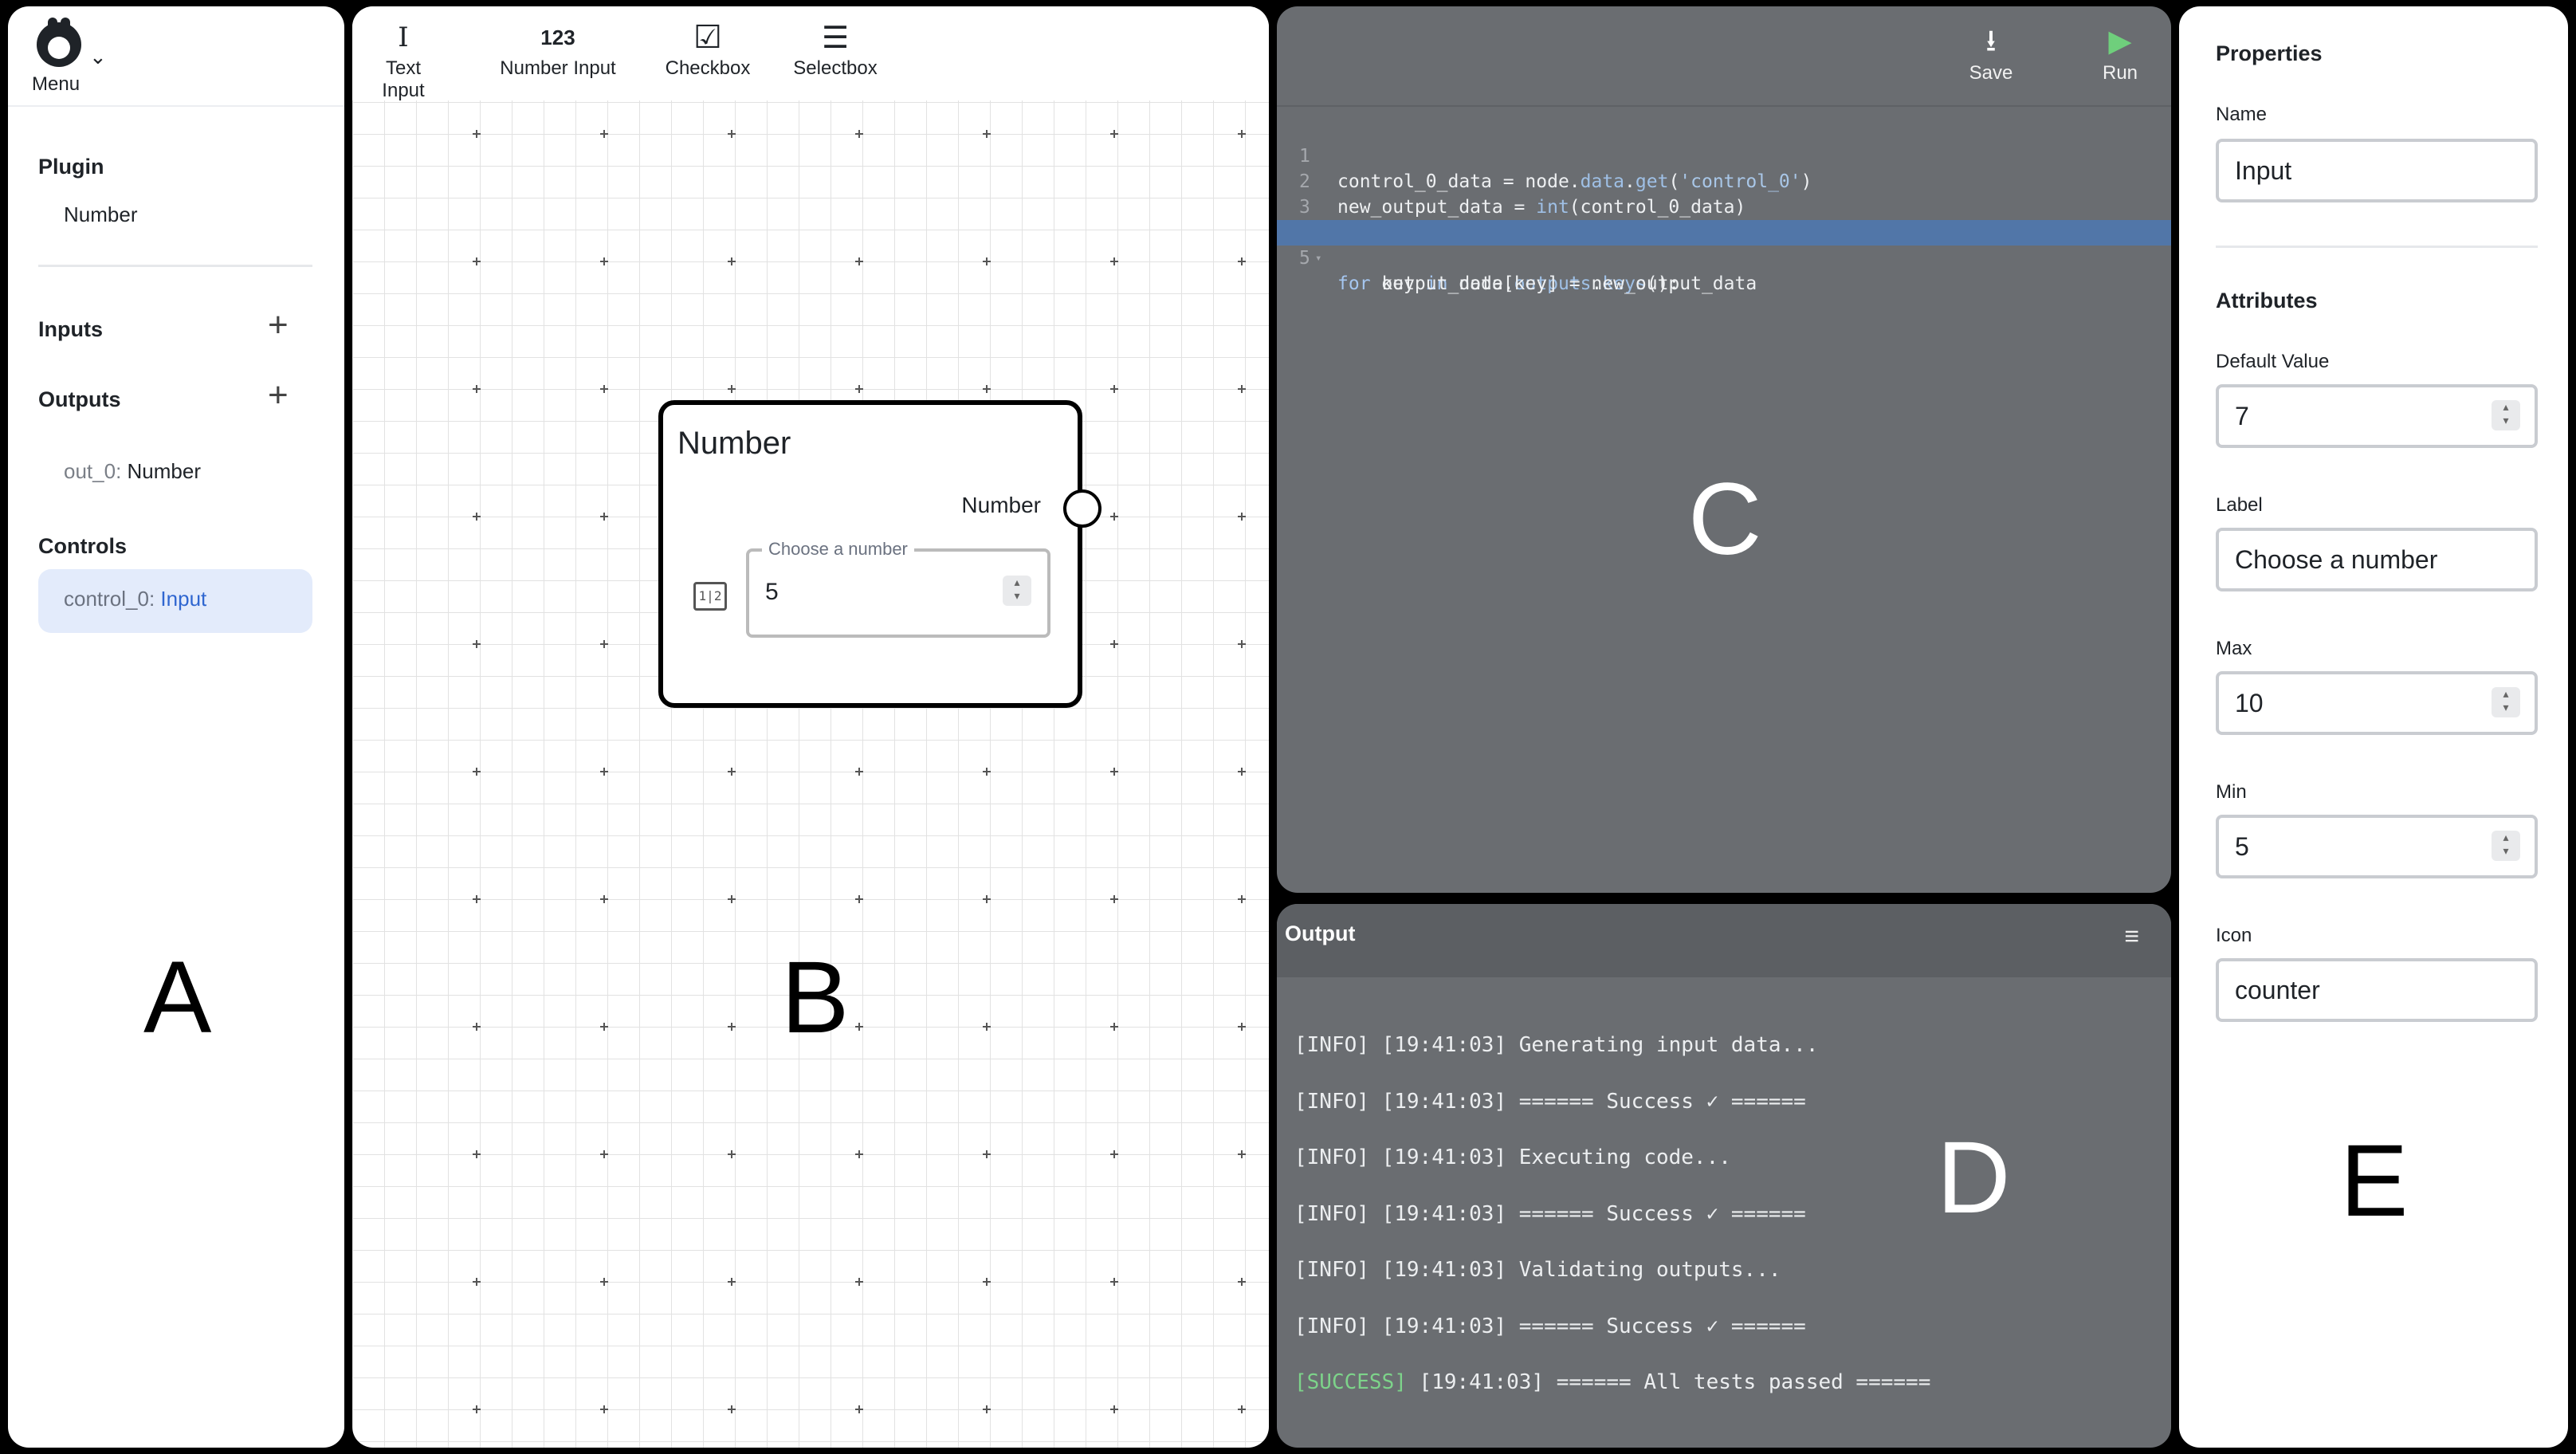 This screenshot has width=2576, height=1454. Describe the element at coordinates (2374, 1181) in the screenshot. I see `panel-marker-e: E` at that location.